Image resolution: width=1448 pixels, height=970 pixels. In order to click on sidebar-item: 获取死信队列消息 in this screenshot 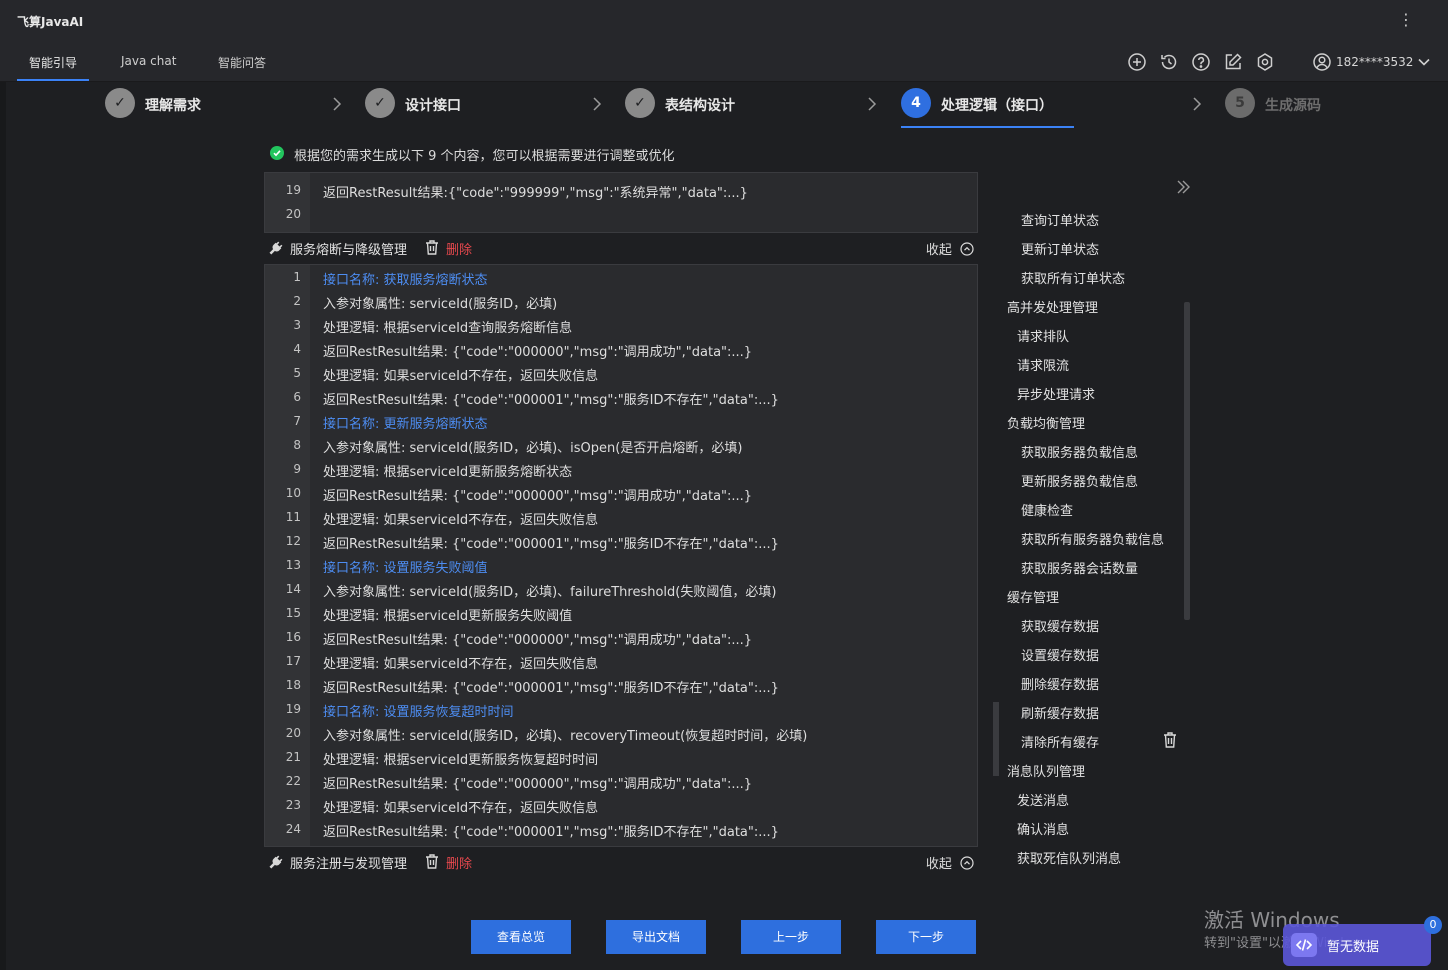, I will do `click(1069, 857)`.